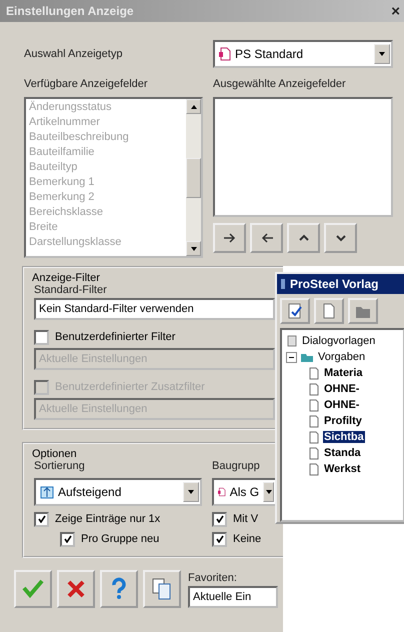  What do you see at coordinates (194, 249) in the screenshot?
I see `scroll-down-icon` at bounding box center [194, 249].